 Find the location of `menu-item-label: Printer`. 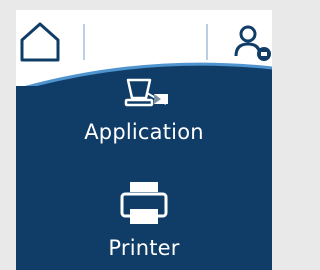

menu-item-label: Printer is located at coordinates (144, 248).